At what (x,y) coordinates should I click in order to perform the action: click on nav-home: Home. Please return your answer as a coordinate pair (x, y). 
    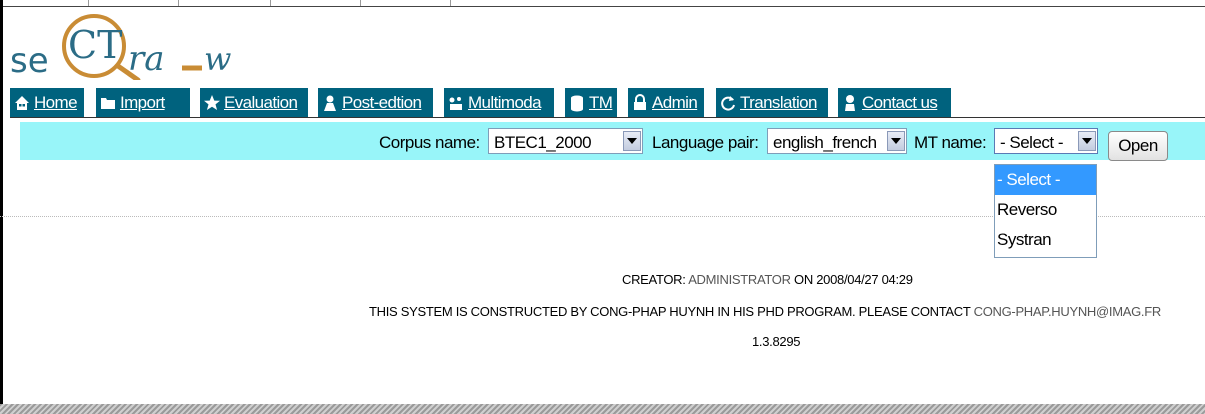
    Looking at the image, I should click on (47, 102).